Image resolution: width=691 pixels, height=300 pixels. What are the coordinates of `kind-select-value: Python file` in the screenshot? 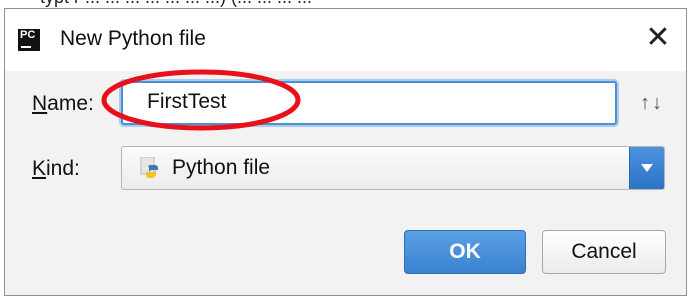 It's located at (221, 167).